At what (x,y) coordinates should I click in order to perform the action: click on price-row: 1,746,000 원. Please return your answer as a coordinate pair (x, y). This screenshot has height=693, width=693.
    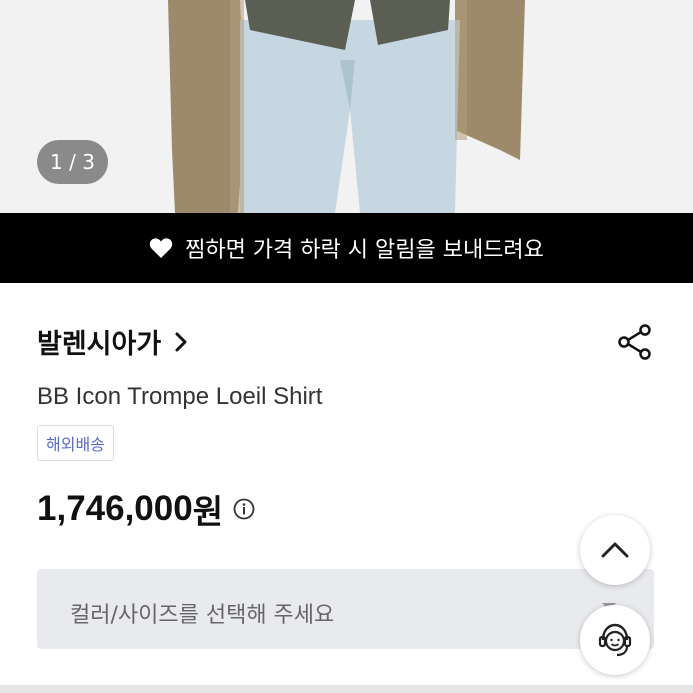
    Looking at the image, I should click on (146, 509).